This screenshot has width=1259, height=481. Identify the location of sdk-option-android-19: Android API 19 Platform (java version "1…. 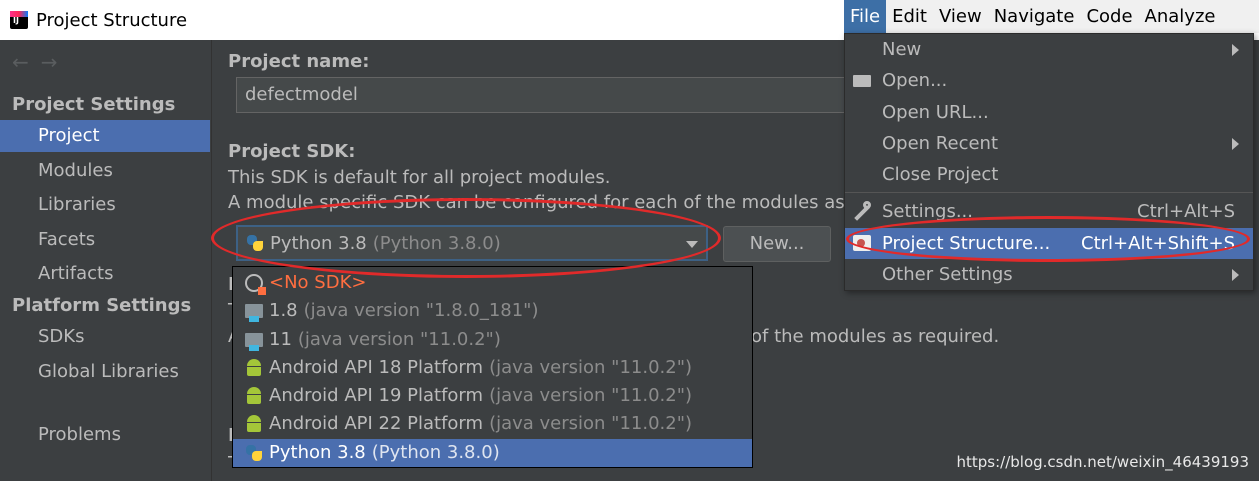
(492, 396).